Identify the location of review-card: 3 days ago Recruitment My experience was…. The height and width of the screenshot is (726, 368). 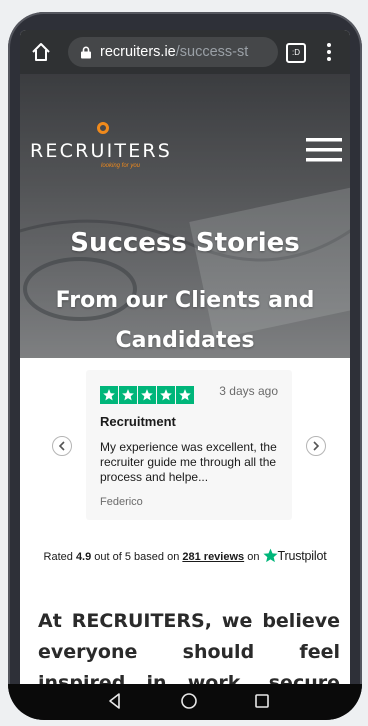
(189, 445).